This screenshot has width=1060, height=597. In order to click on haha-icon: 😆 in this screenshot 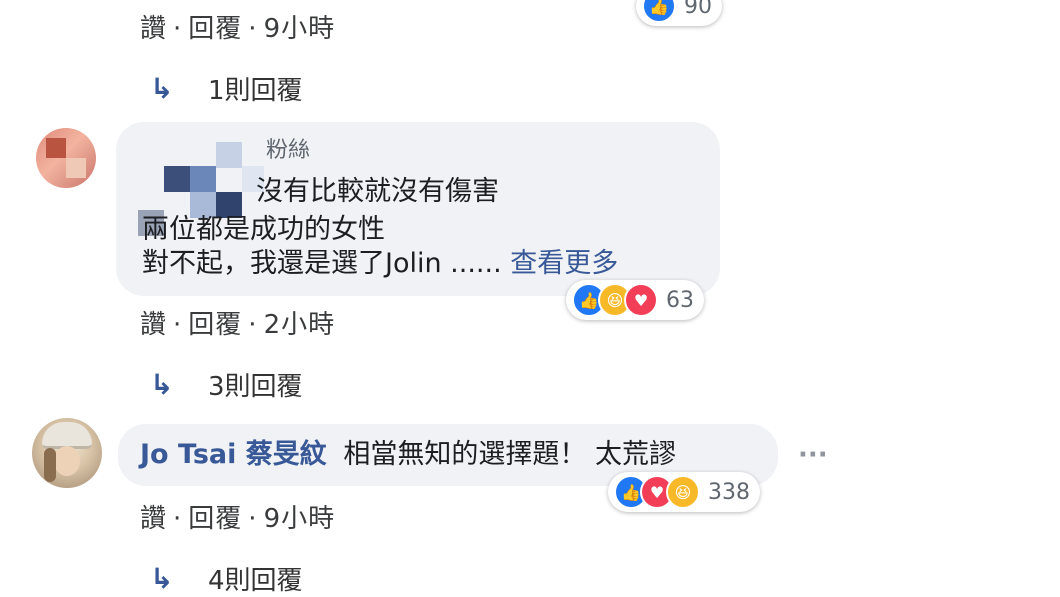, I will do `click(683, 492)`.